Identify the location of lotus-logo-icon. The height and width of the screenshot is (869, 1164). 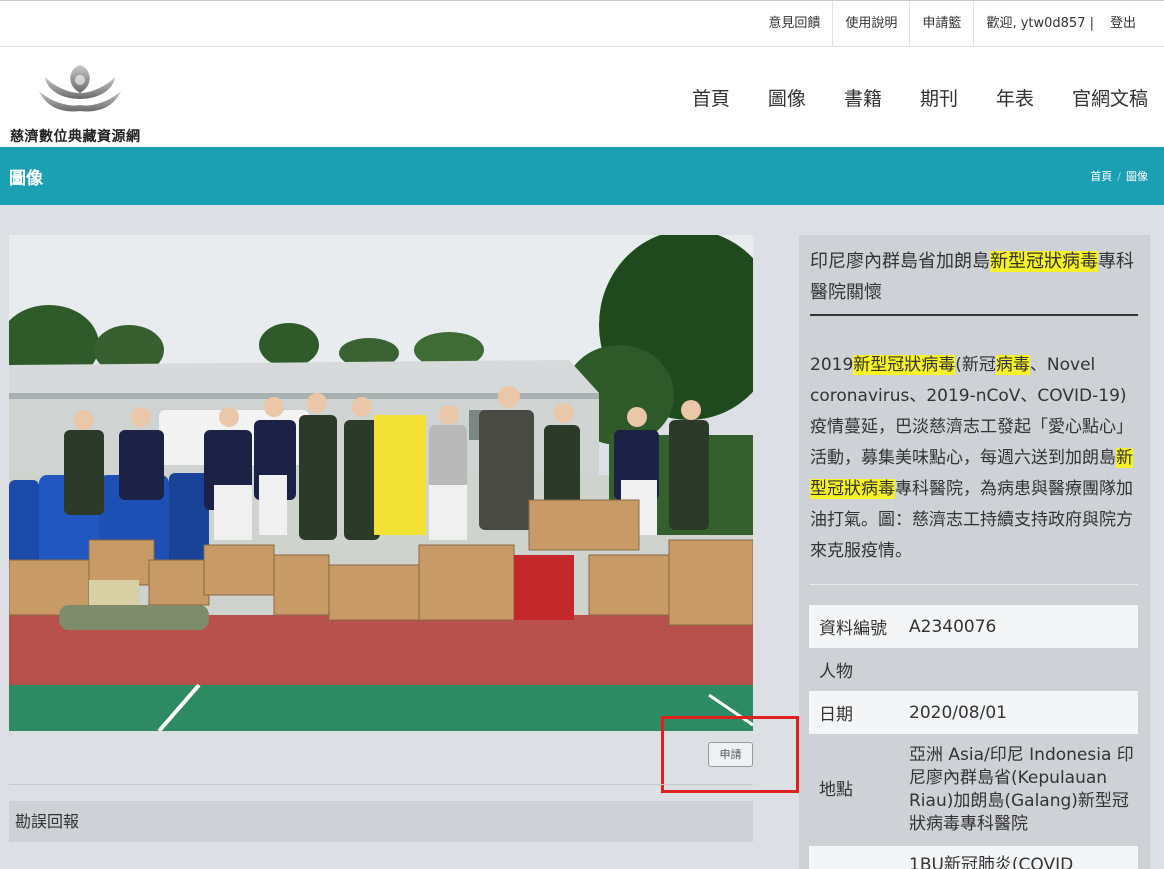
(80, 88).